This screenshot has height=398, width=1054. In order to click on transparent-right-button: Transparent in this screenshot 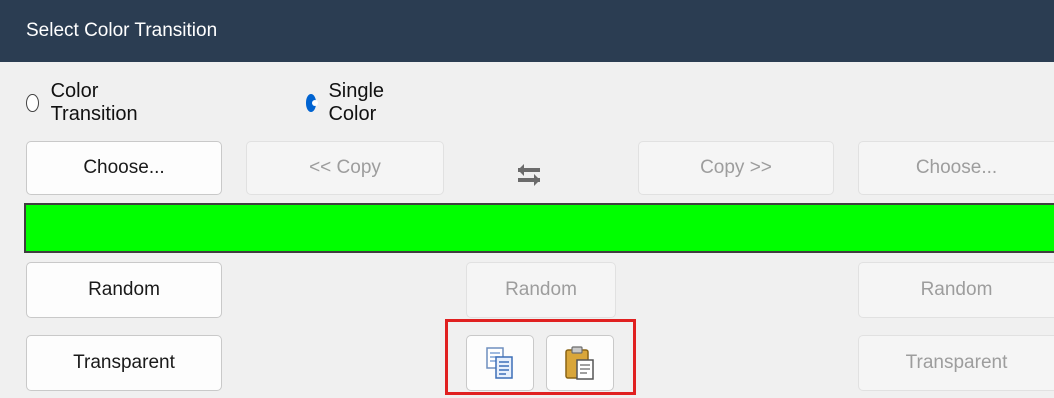, I will do `click(956, 363)`.